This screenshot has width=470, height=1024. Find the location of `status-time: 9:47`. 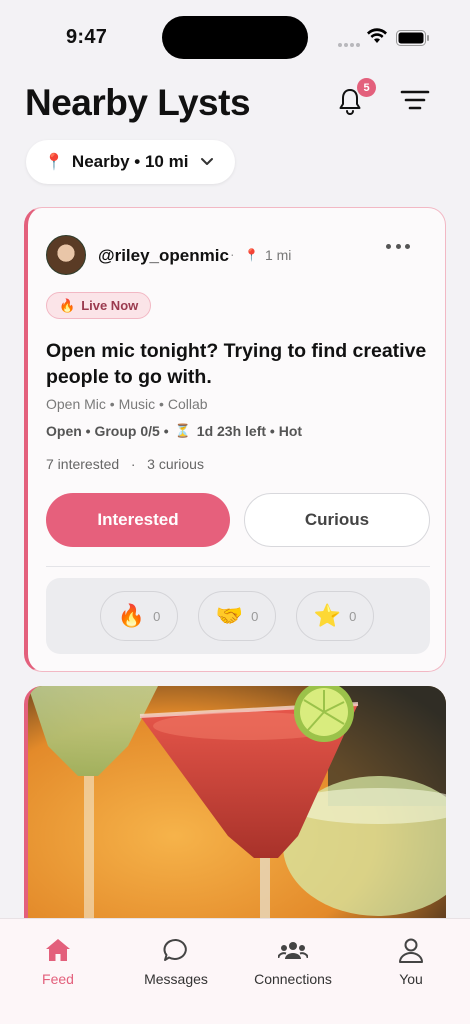

status-time: 9:47 is located at coordinates (87, 37).